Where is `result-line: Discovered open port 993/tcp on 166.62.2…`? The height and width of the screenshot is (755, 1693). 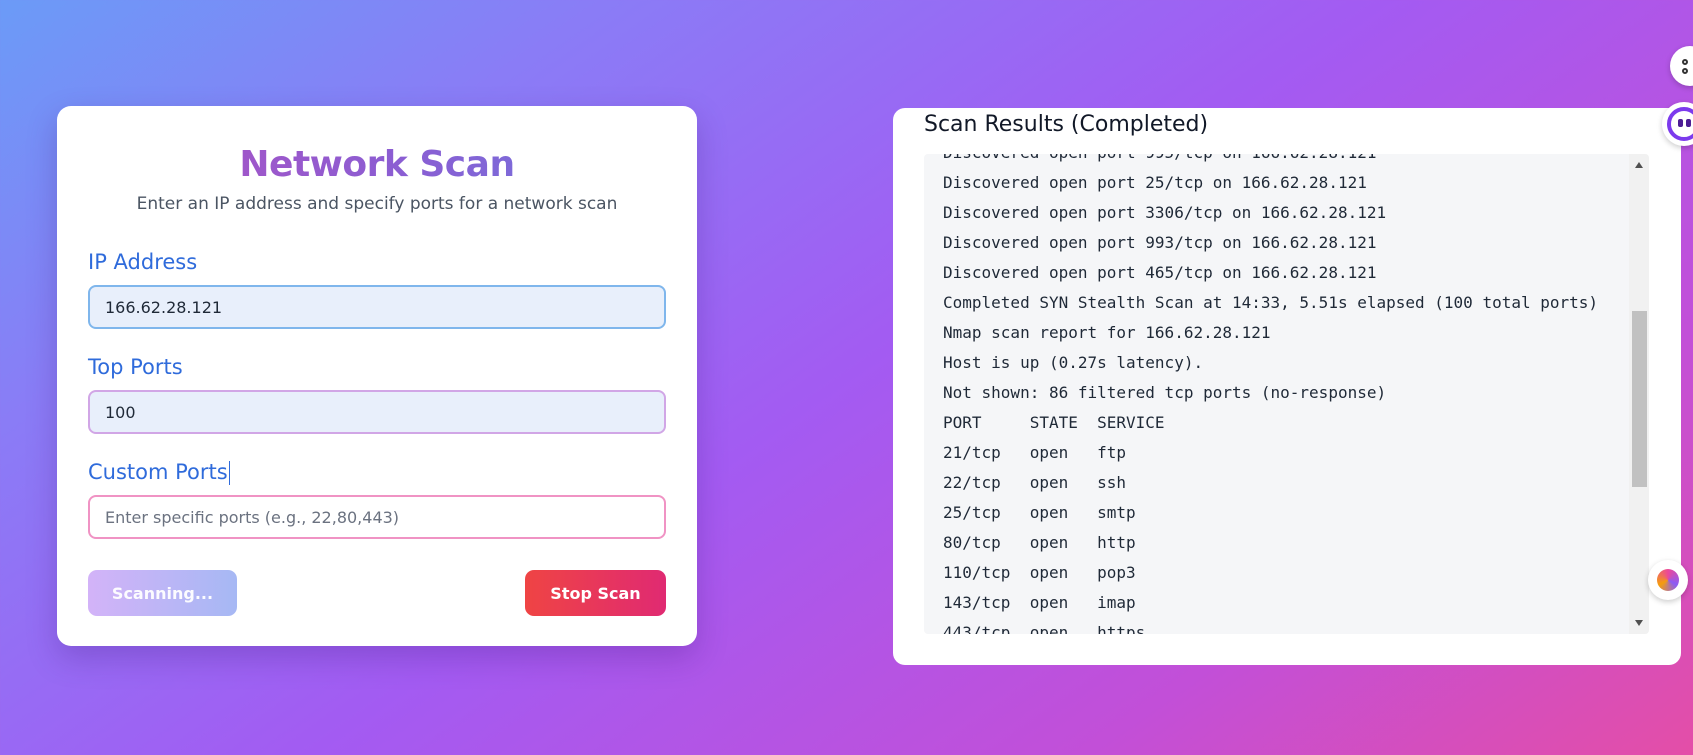 result-line: Discovered open port 993/tcp on 166.62.2… is located at coordinates (1160, 242).